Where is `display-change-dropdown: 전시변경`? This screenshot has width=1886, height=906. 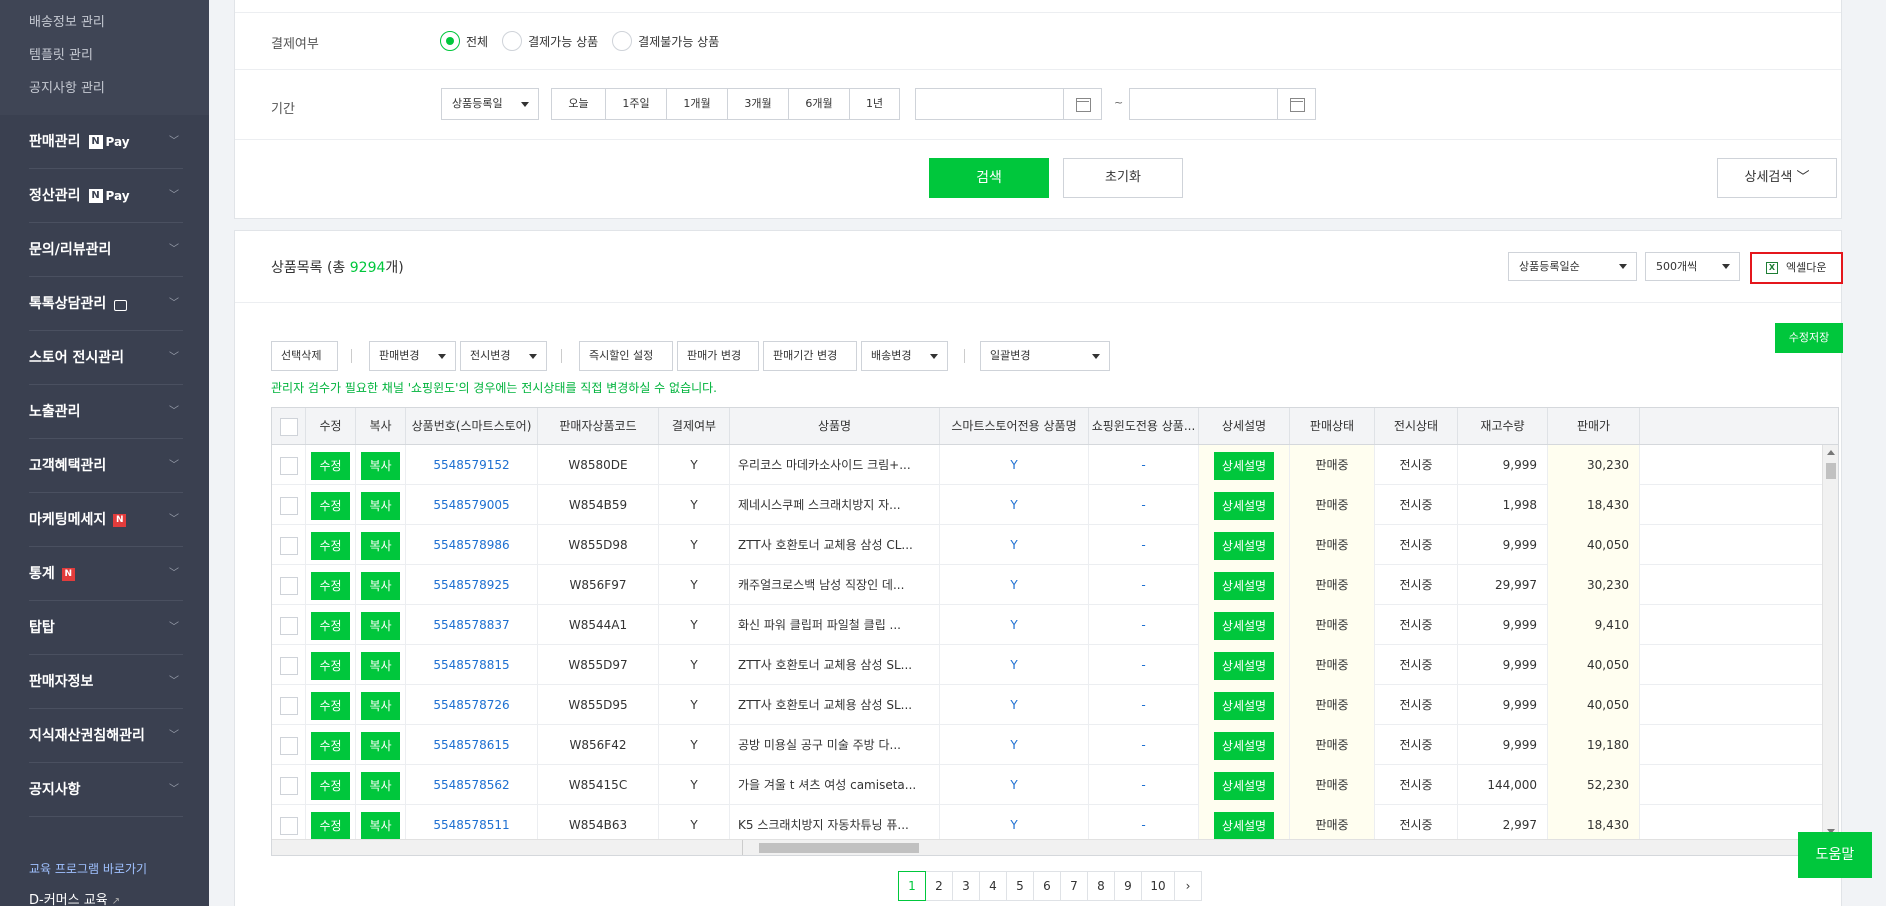 display-change-dropdown: 전시변경 is located at coordinates (503, 356).